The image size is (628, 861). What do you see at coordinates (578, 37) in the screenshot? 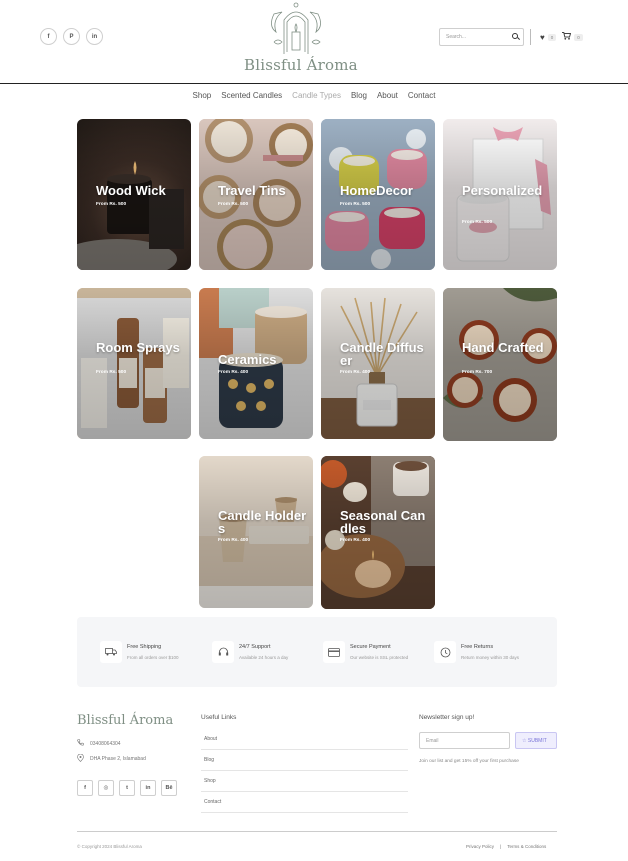
I see `cart-count: 0` at bounding box center [578, 37].